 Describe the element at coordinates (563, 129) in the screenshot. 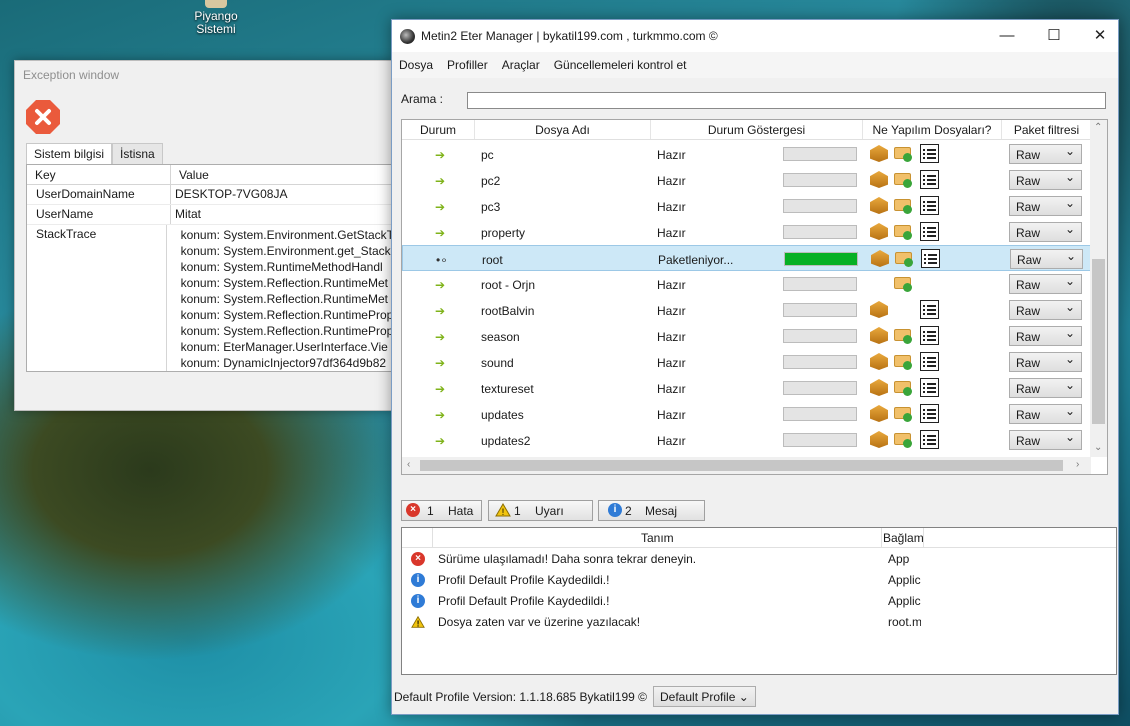

I see `column-header-filename: Dosya Adı` at that location.